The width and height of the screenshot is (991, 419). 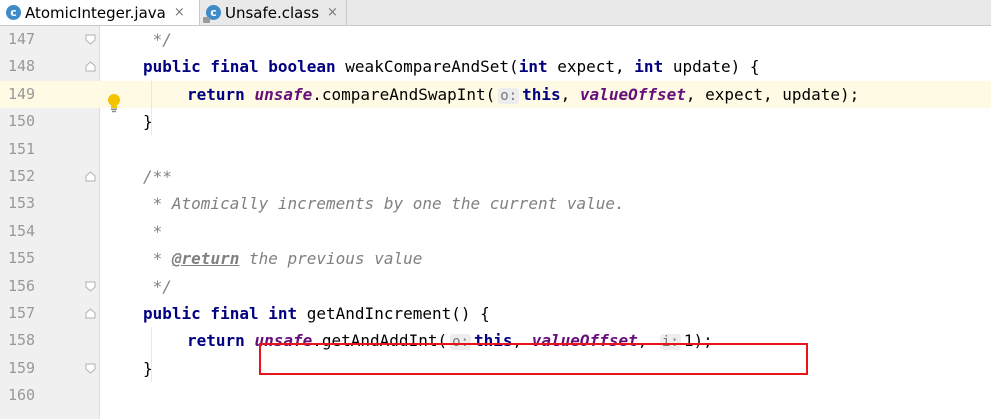 What do you see at coordinates (283, 259) in the screenshot?
I see `code-text: * @return the previous value` at bounding box center [283, 259].